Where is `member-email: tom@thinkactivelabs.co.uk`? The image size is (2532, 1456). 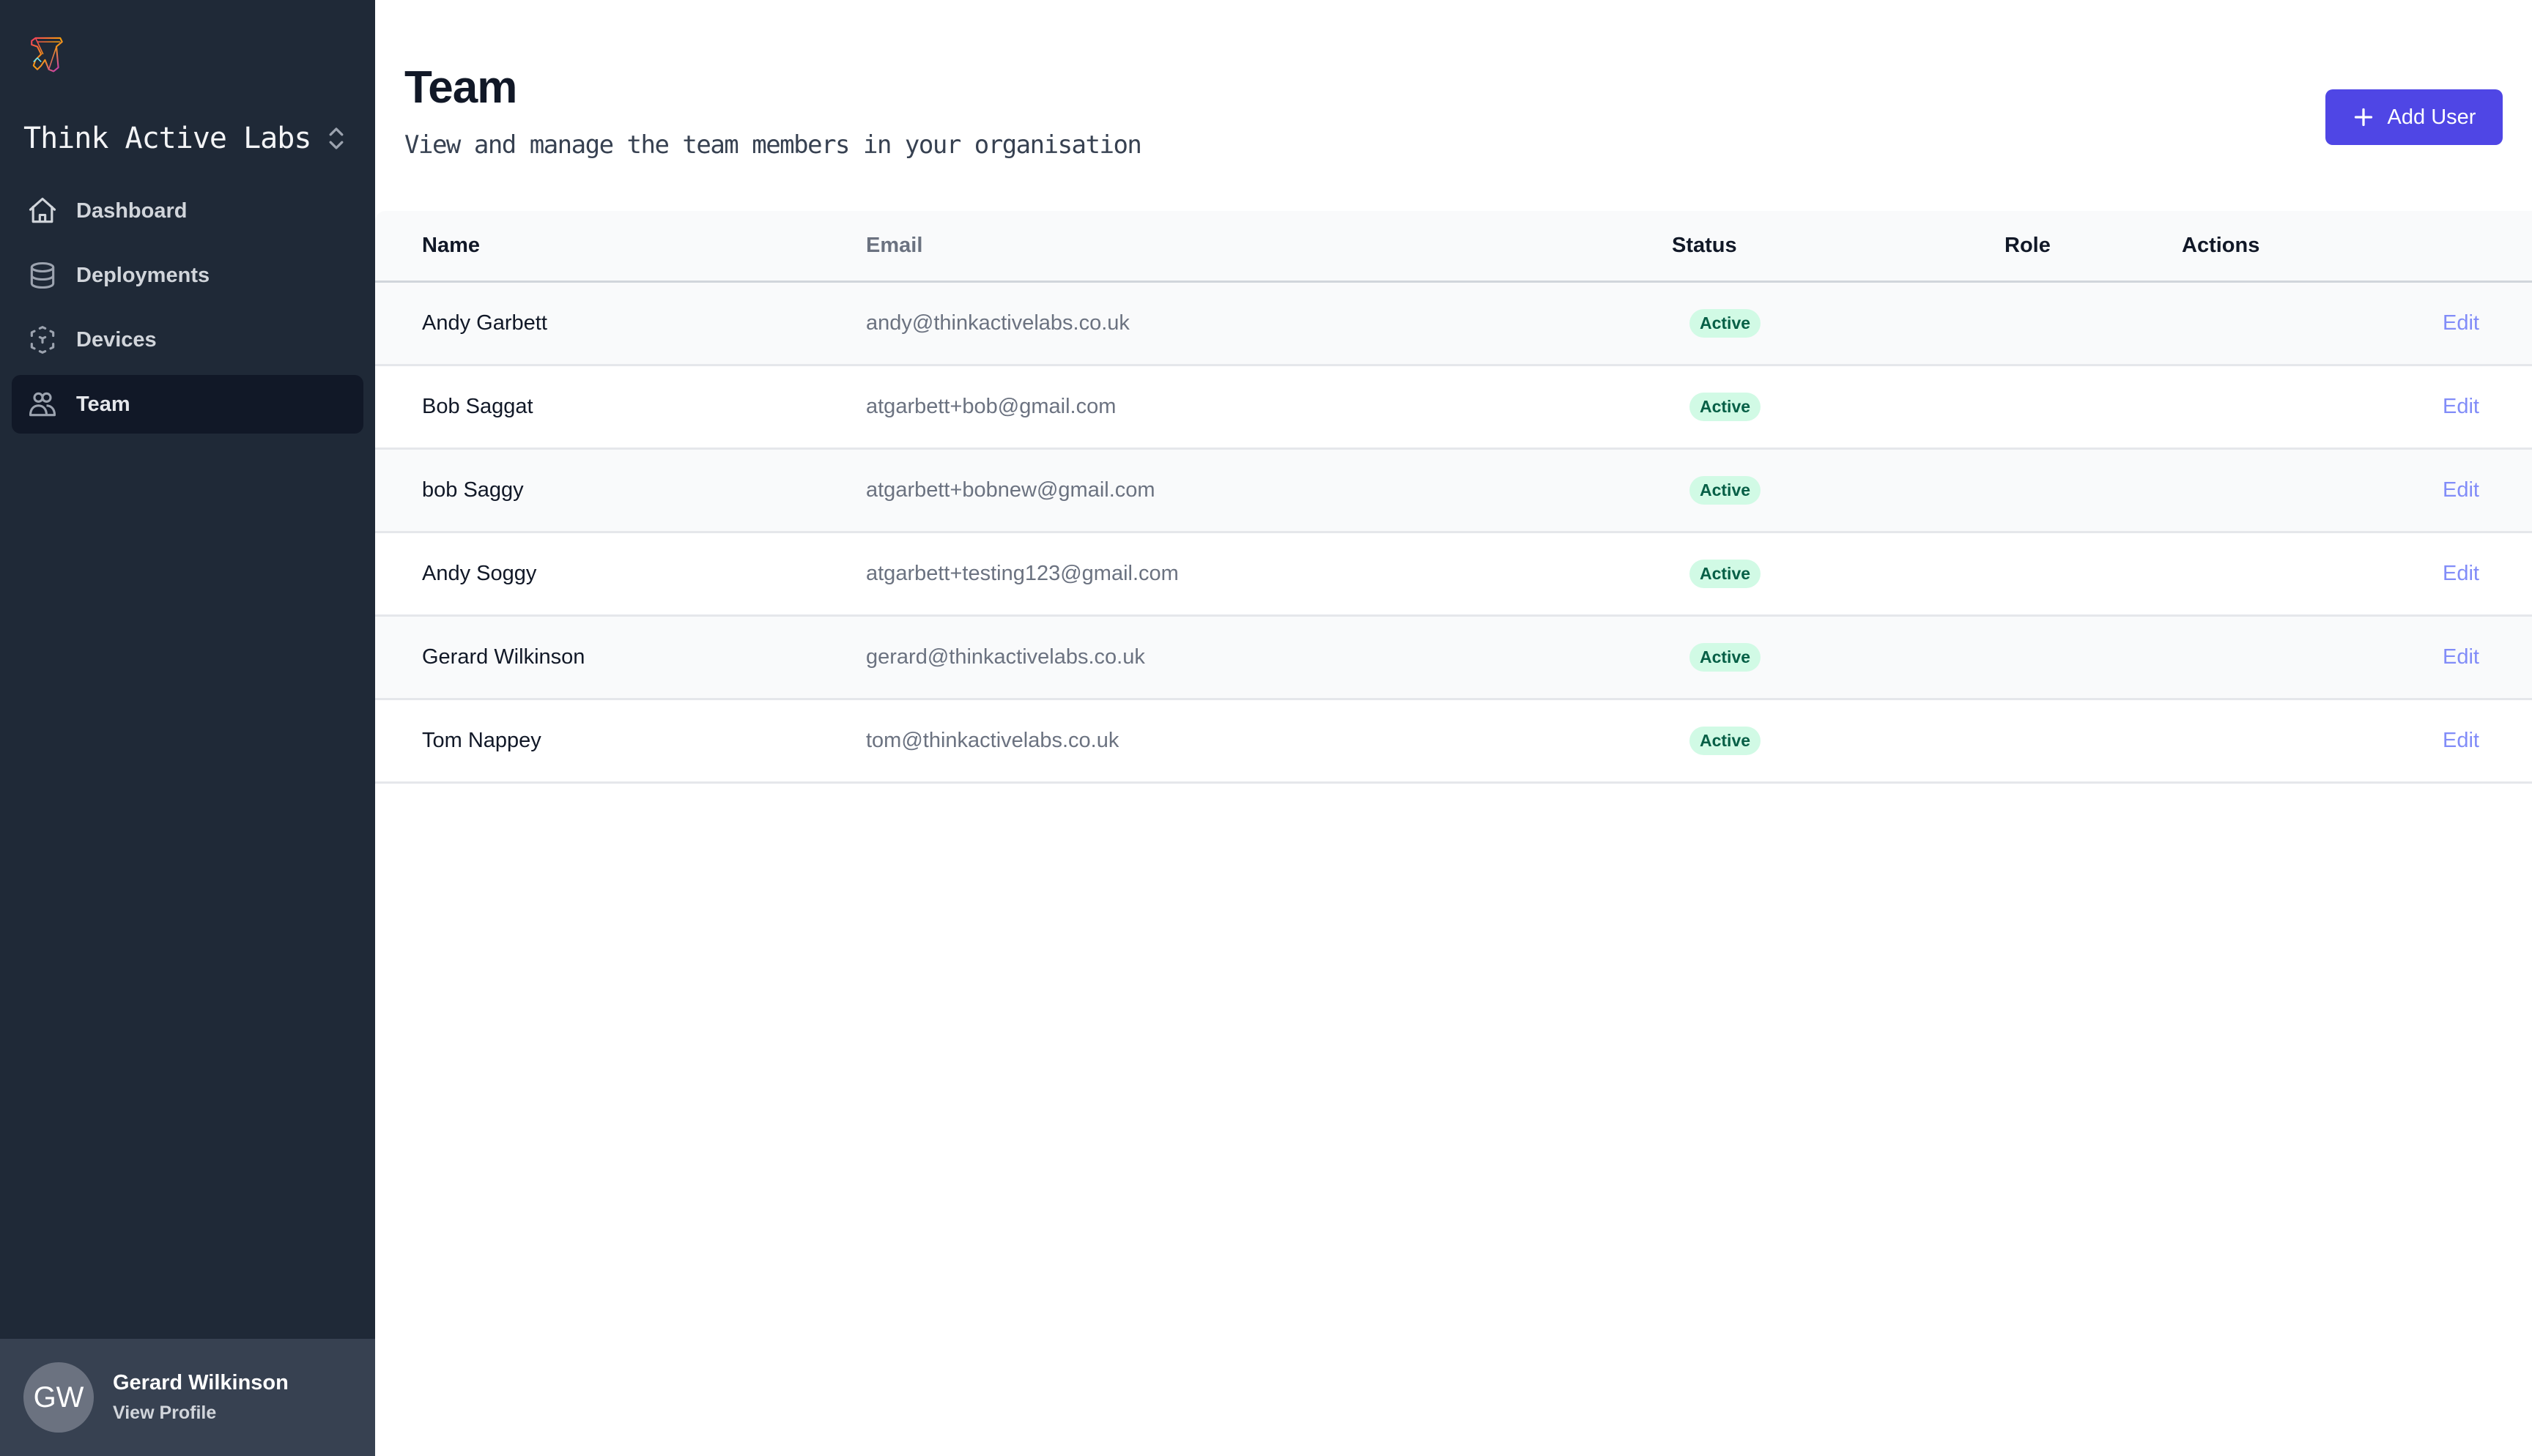
member-email: tom@thinkactivelabs.co.uk is located at coordinates (992, 740).